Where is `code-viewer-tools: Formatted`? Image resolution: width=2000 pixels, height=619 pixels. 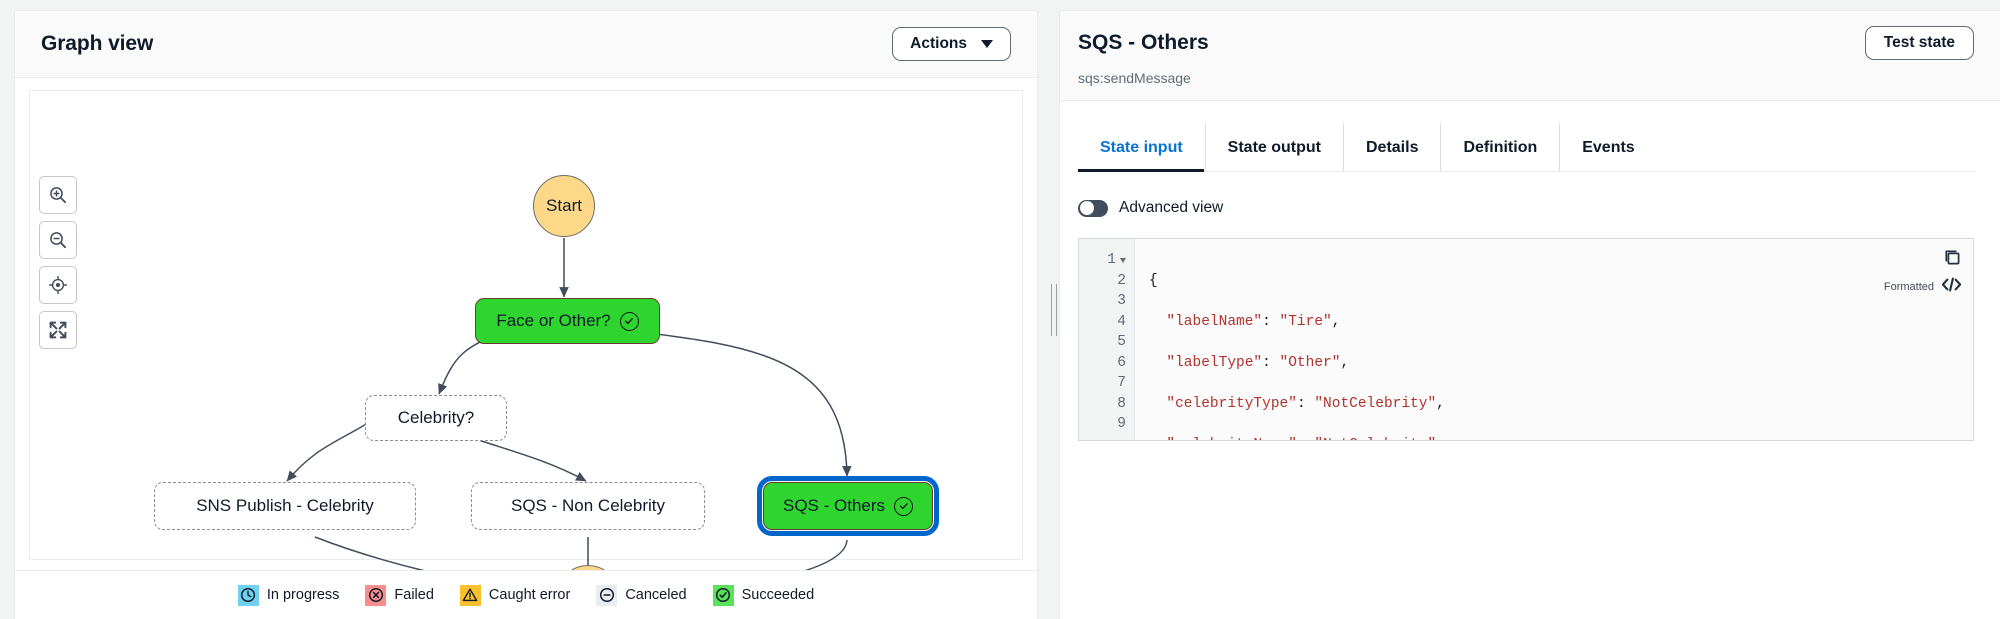
code-viewer-tools: Formatted is located at coordinates (1923, 273).